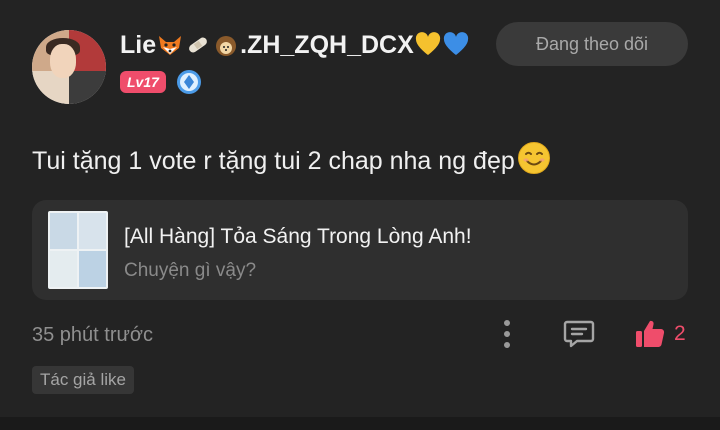  Describe the element at coordinates (170, 45) in the screenshot. I see `fox-icon` at that location.